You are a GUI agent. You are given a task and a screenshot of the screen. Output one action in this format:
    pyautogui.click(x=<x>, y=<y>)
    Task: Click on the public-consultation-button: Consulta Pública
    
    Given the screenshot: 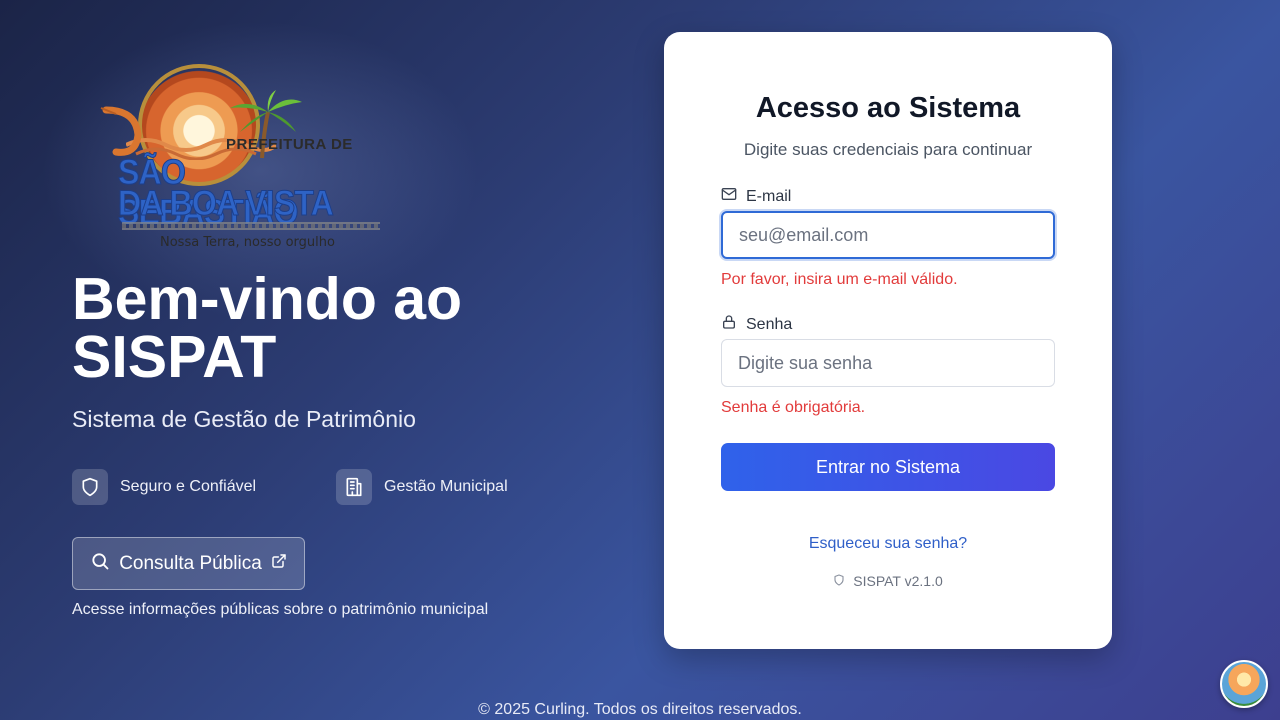 What is the action you would take?
    pyautogui.click(x=188, y=563)
    